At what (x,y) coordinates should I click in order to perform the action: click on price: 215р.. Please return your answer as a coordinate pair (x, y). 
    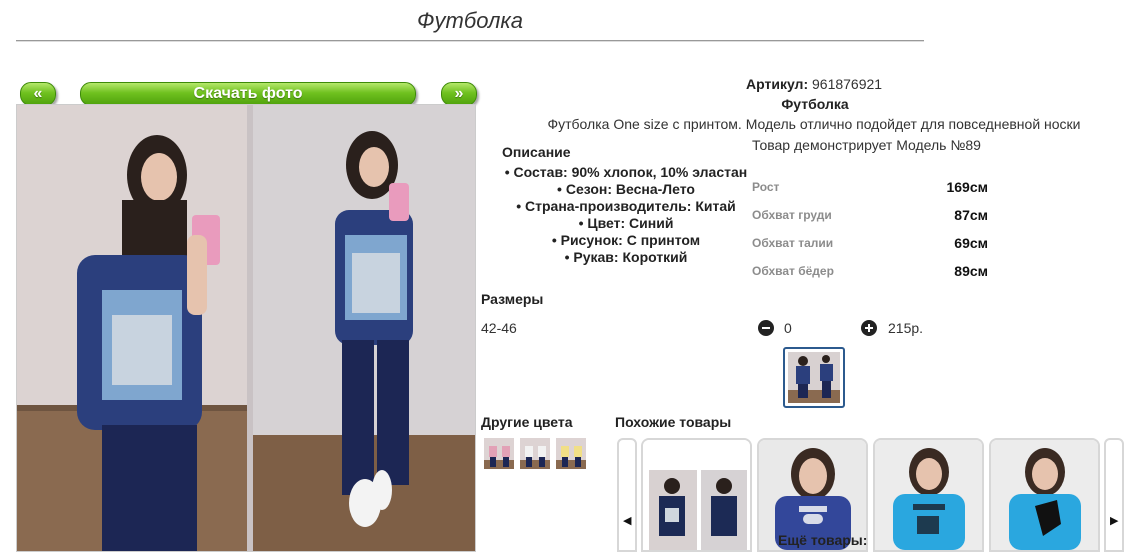
    Looking at the image, I should click on (906, 328).